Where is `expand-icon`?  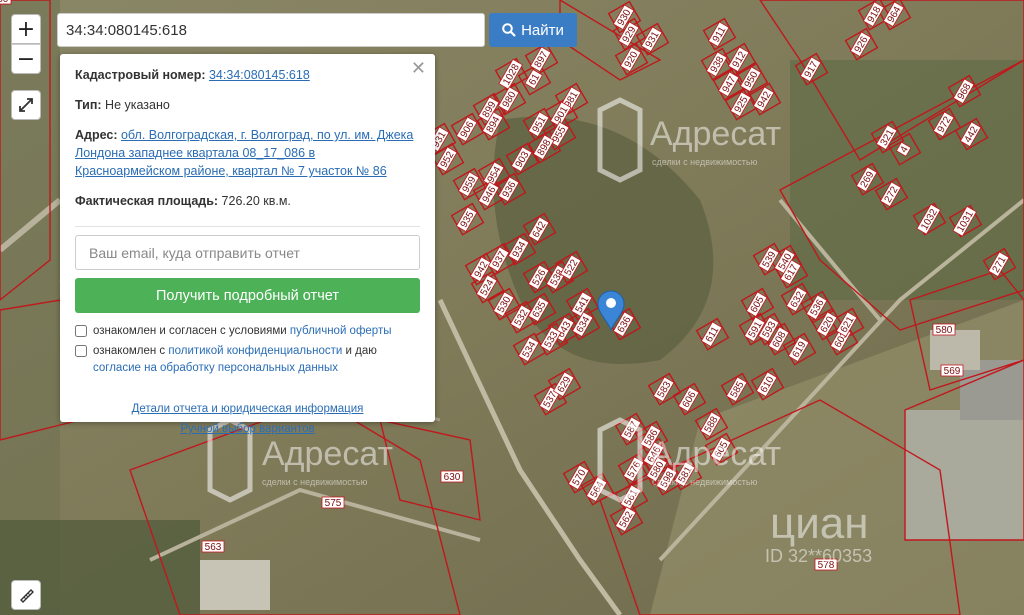 expand-icon is located at coordinates (26, 105).